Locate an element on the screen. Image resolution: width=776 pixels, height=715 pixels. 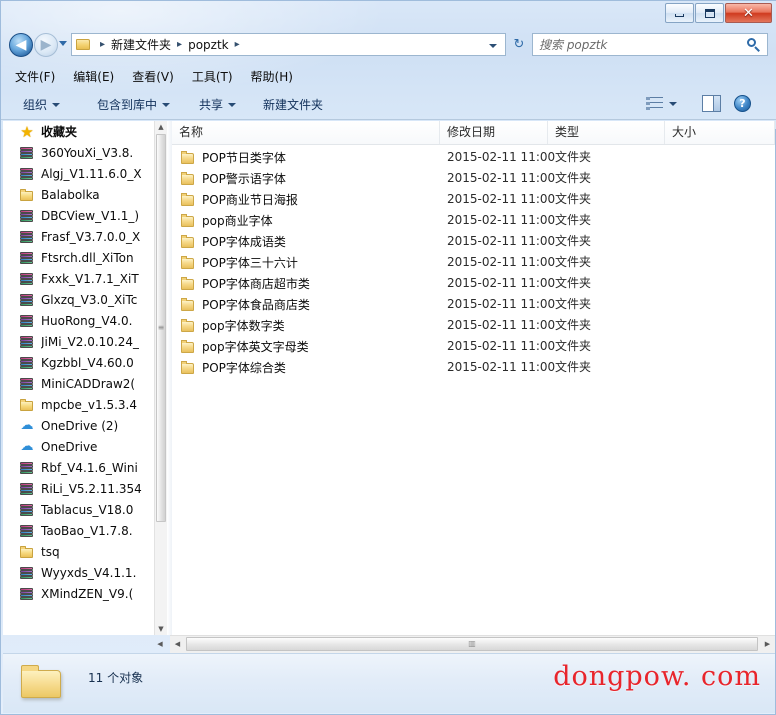
sidebar-item: RiLi_V5.2.11.354 is located at coordinates (79, 488).